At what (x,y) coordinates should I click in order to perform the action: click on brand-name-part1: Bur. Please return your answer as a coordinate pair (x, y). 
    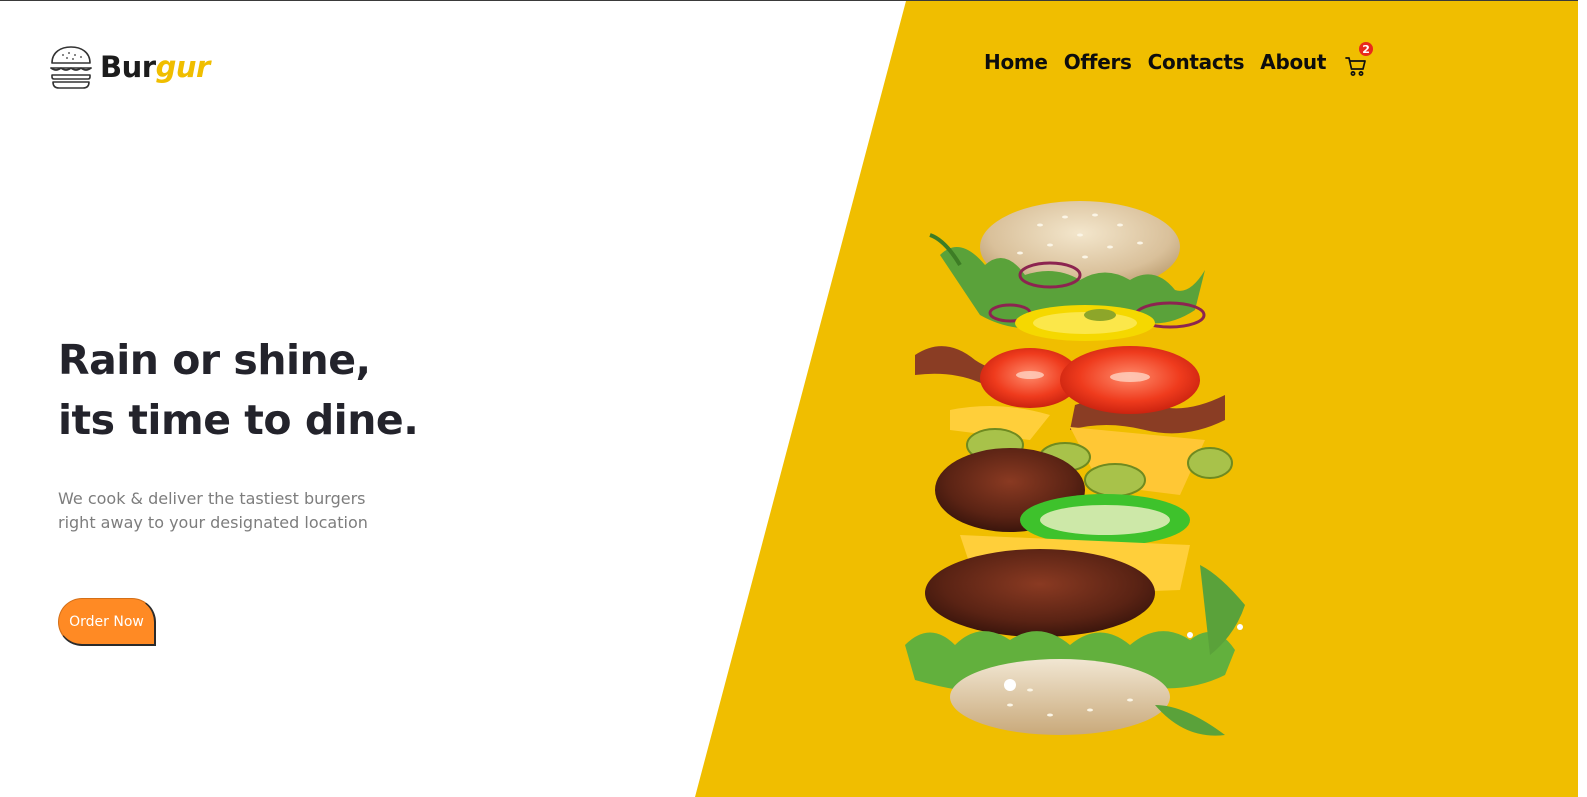
    Looking at the image, I should click on (128, 66).